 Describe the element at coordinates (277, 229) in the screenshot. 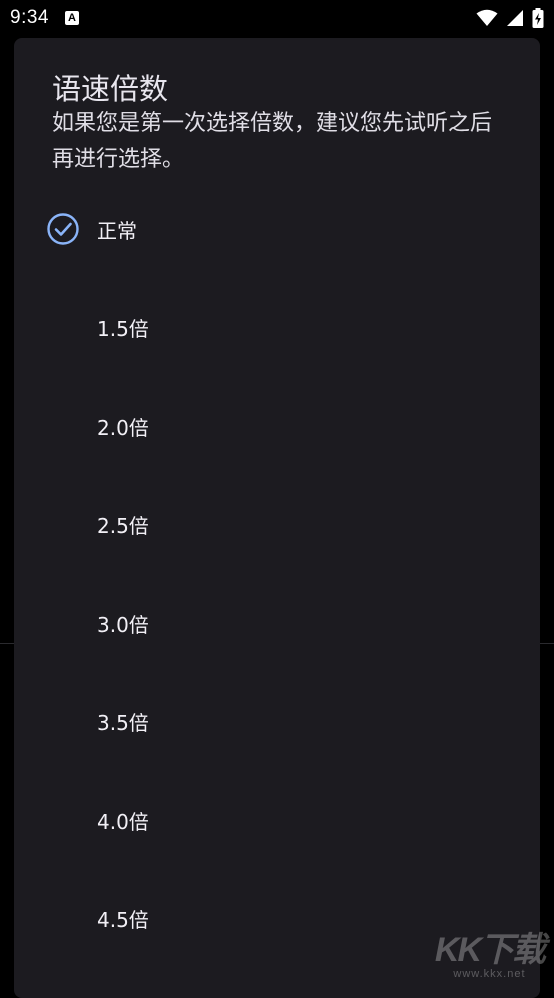

I see `speed-option-normal: 正常` at that location.